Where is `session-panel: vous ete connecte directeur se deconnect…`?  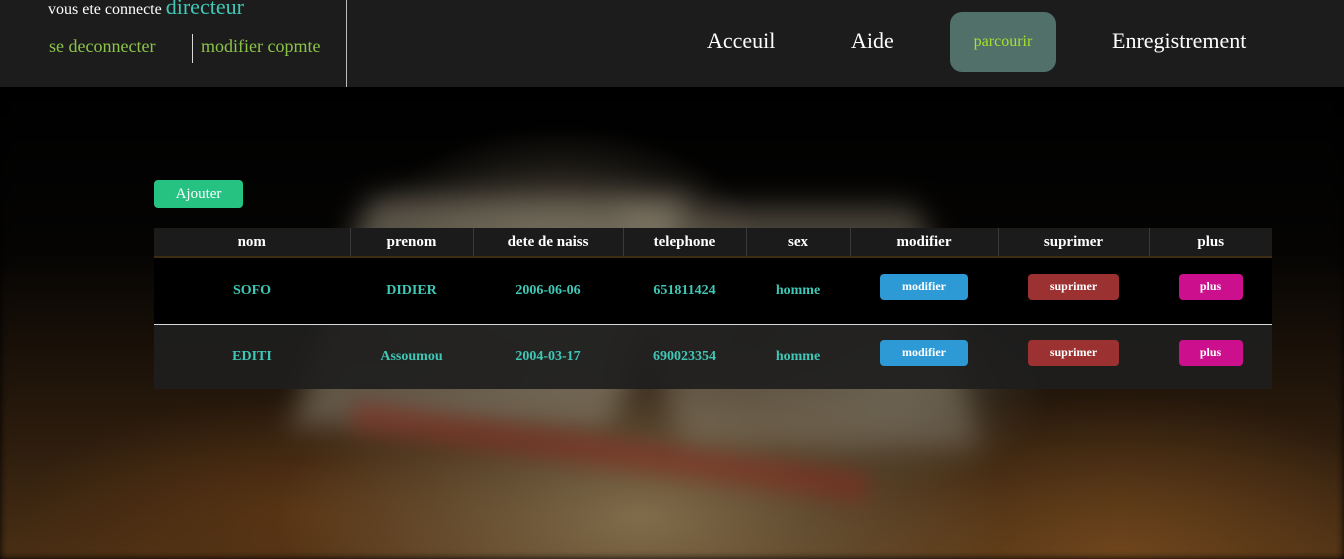 session-panel: vous ete connecte directeur se deconnect… is located at coordinates (173, 43).